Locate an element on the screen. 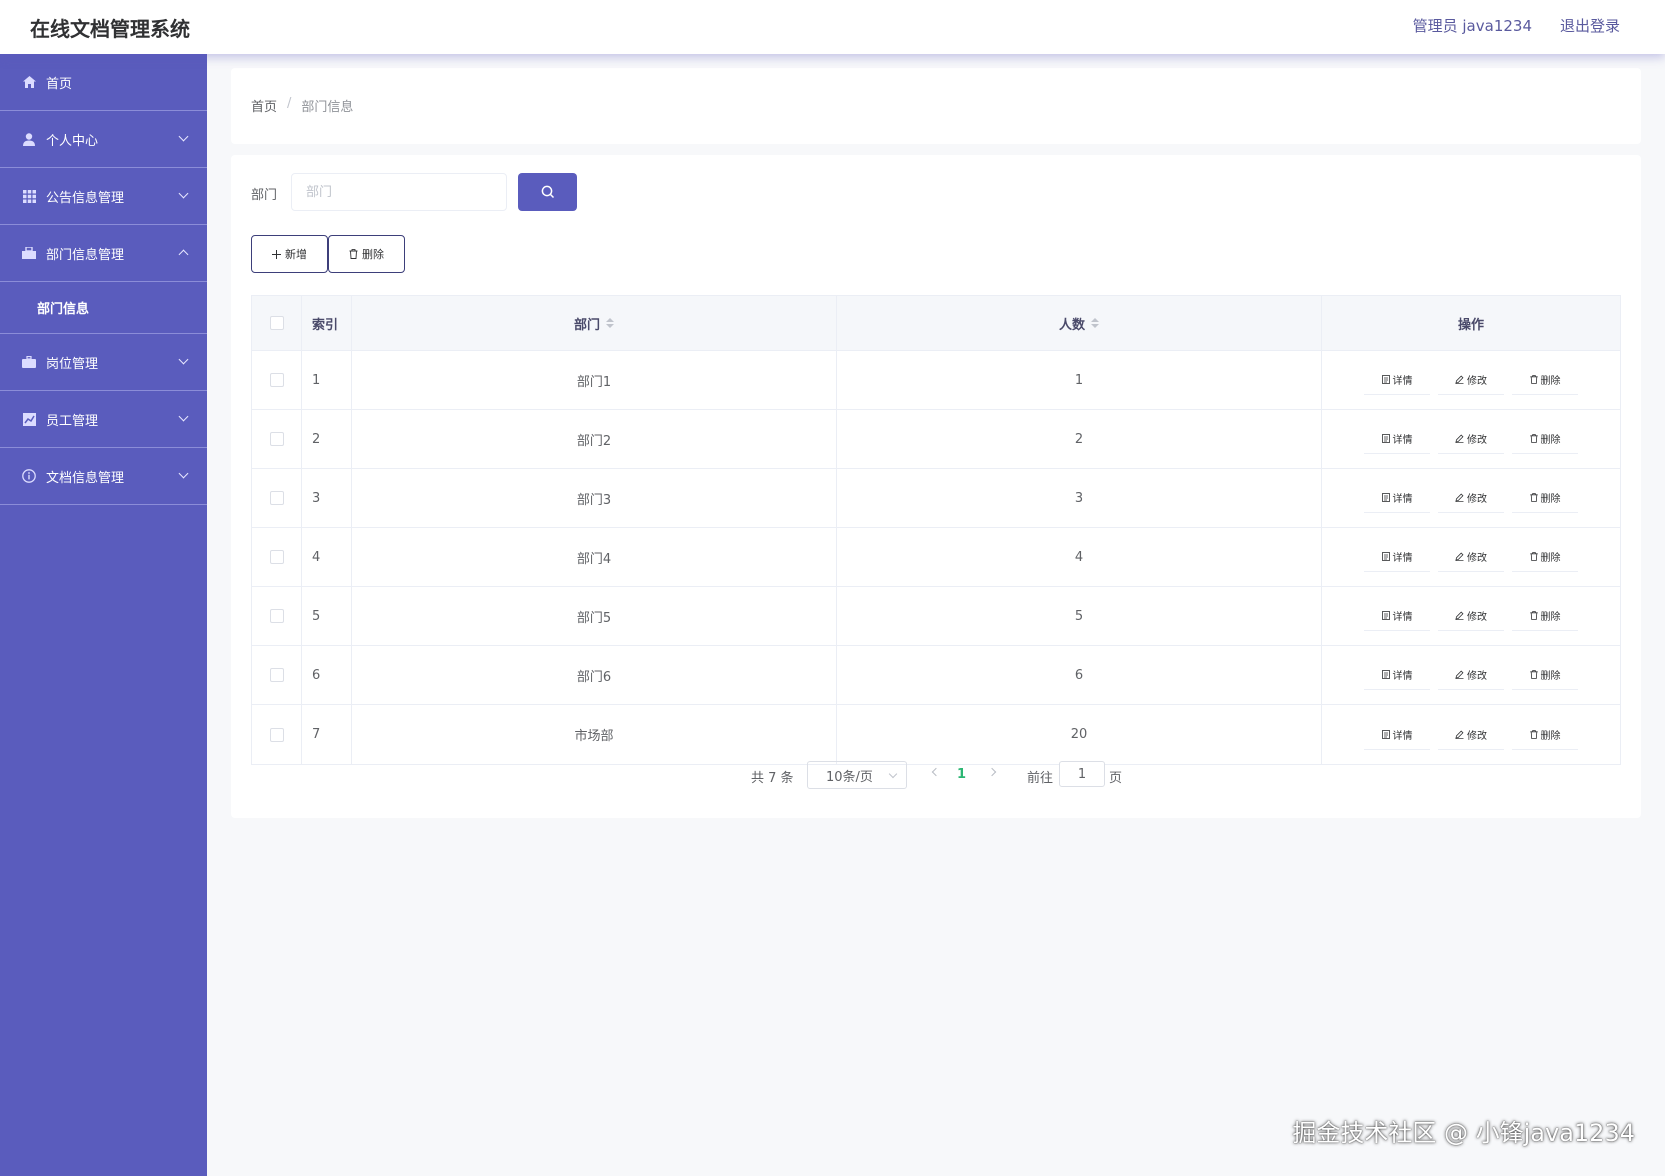 This screenshot has width=1665, height=1176. sidebar-item-notice-management: 公告信息管理 is located at coordinates (103, 196).